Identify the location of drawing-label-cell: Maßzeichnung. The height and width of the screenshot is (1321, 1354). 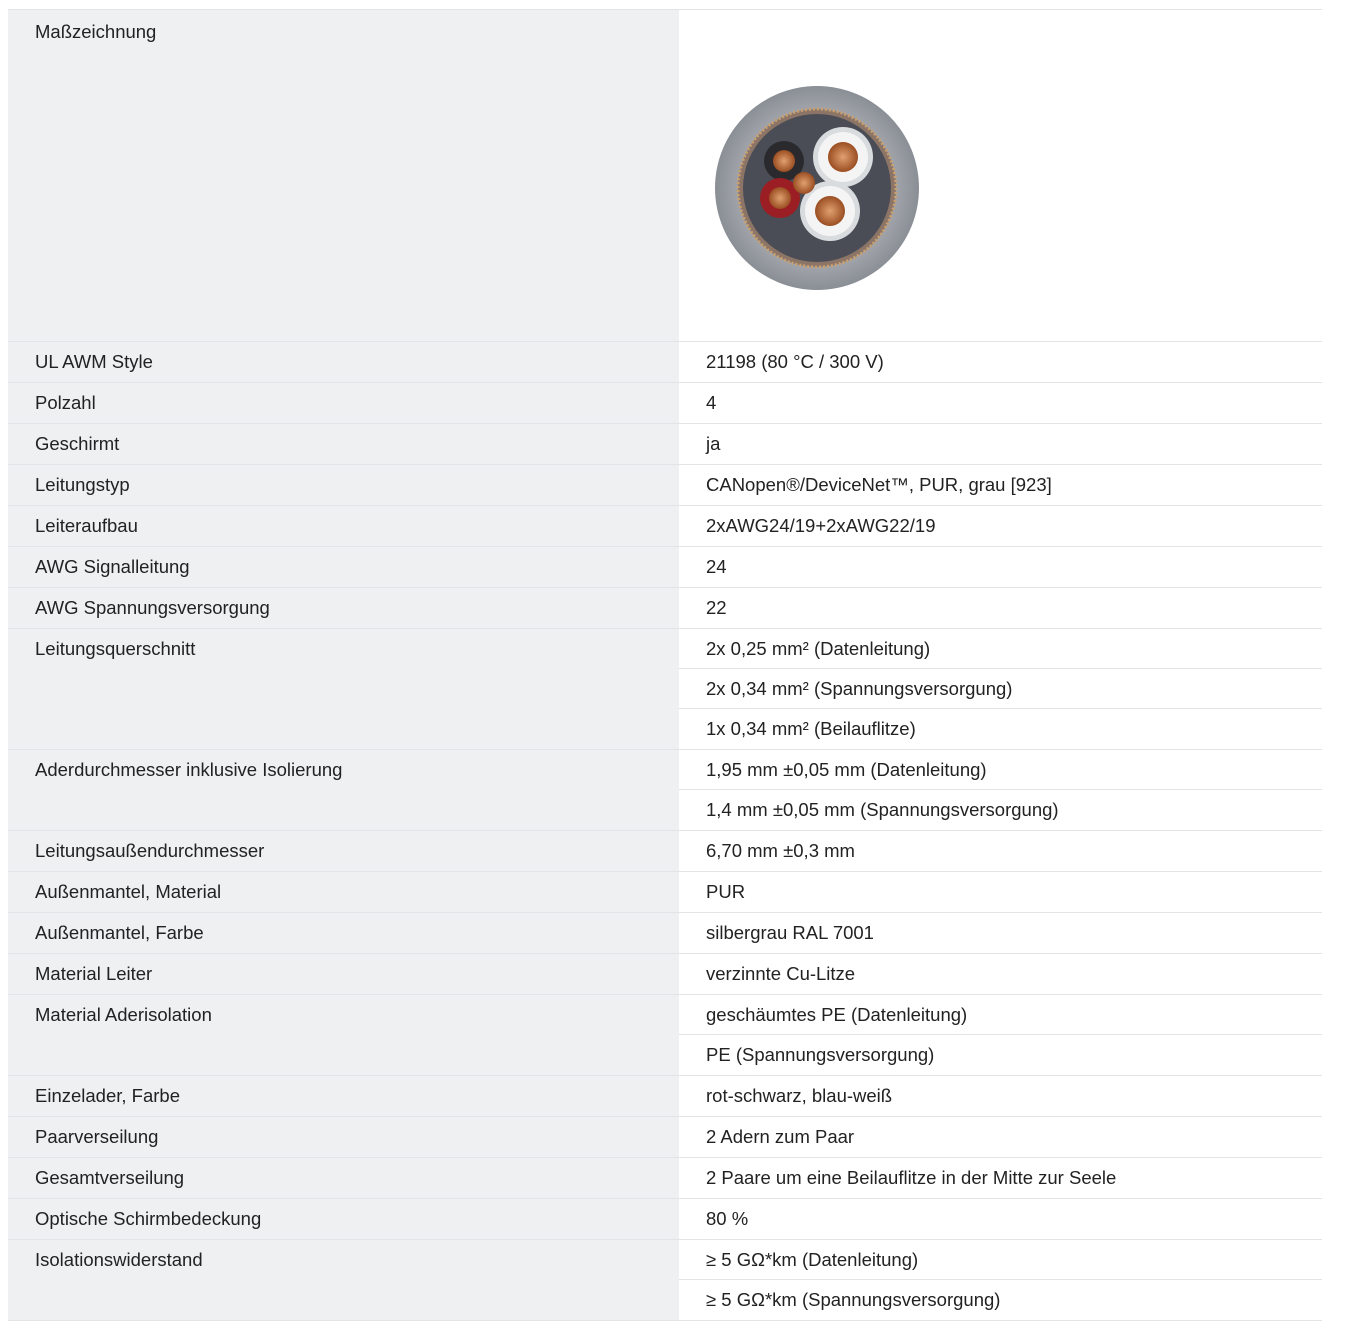
(343, 175).